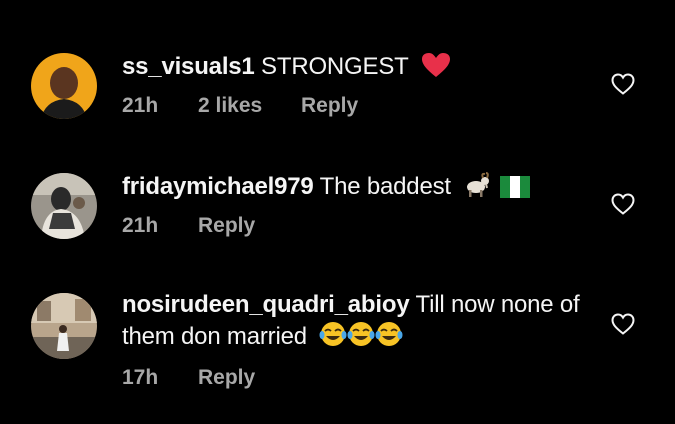 The image size is (675, 424). Describe the element at coordinates (477, 189) in the screenshot. I see `goat-emoji` at that location.